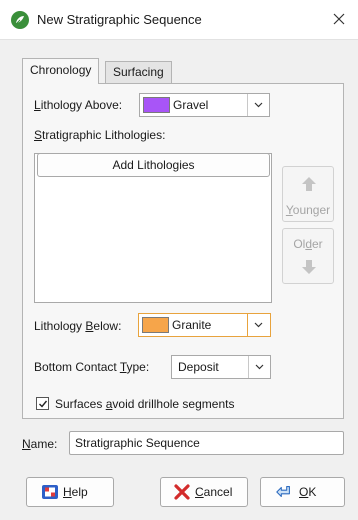 The height and width of the screenshot is (520, 358). Describe the element at coordinates (78, 105) in the screenshot. I see `lithology-above-label: Lithology Above:` at that location.